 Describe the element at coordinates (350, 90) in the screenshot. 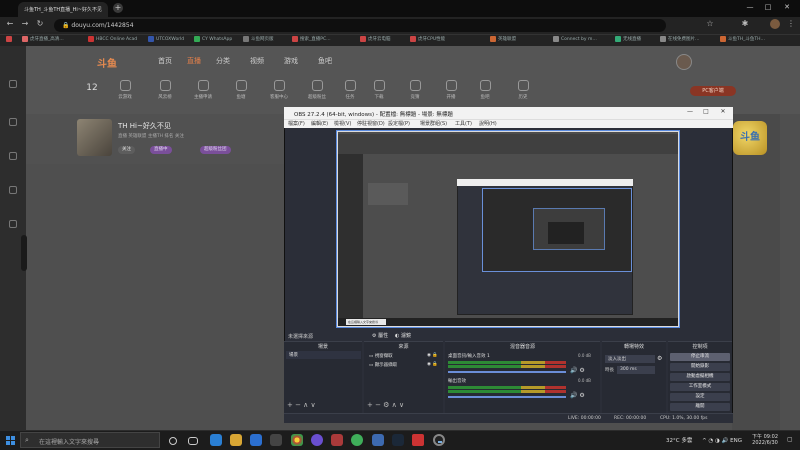

I see `icon-task: 任务` at that location.